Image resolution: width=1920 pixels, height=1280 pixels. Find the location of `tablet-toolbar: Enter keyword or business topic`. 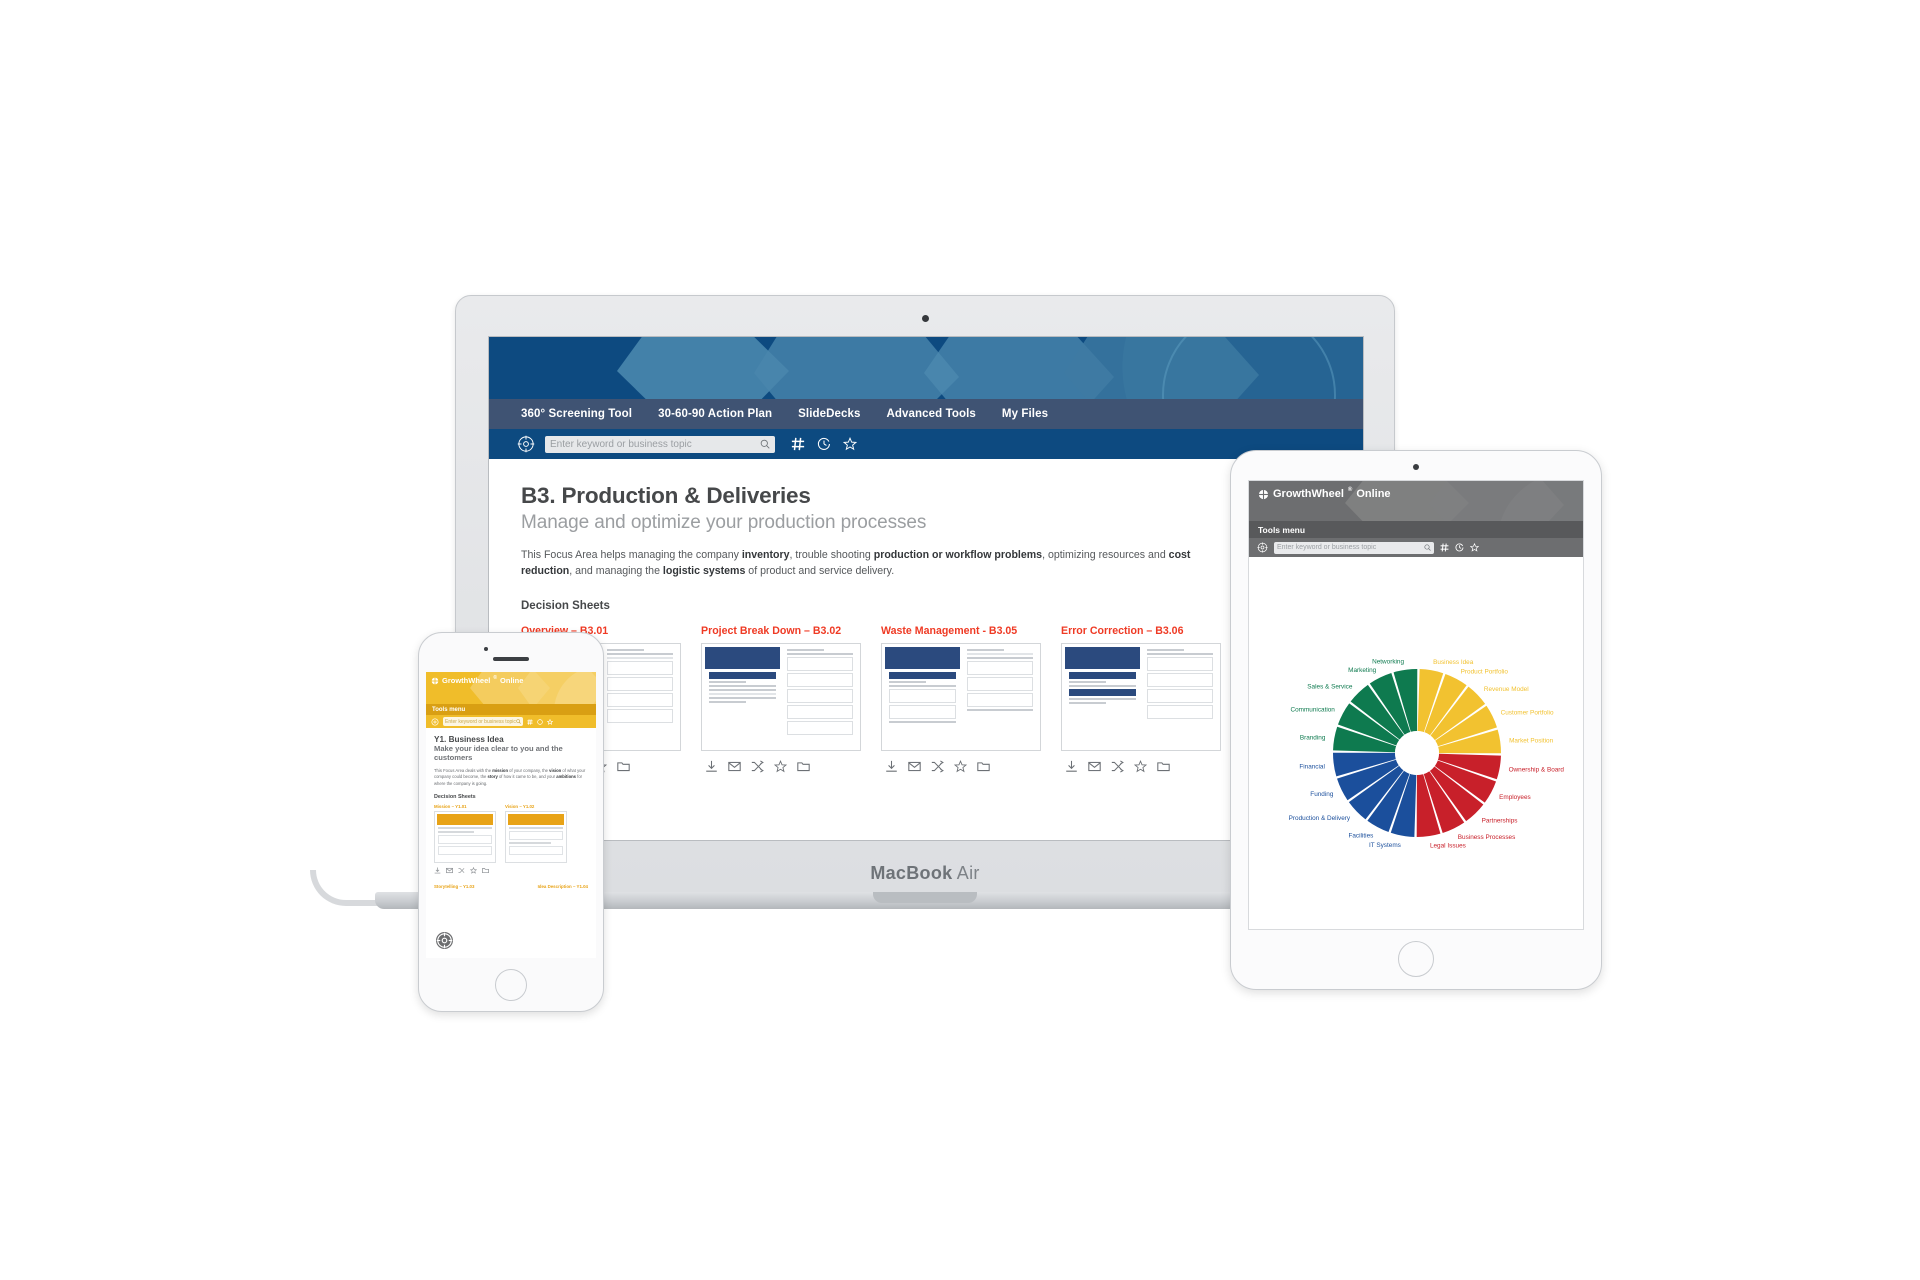

tablet-toolbar: Enter keyword or business topic is located at coordinates (1416, 547).